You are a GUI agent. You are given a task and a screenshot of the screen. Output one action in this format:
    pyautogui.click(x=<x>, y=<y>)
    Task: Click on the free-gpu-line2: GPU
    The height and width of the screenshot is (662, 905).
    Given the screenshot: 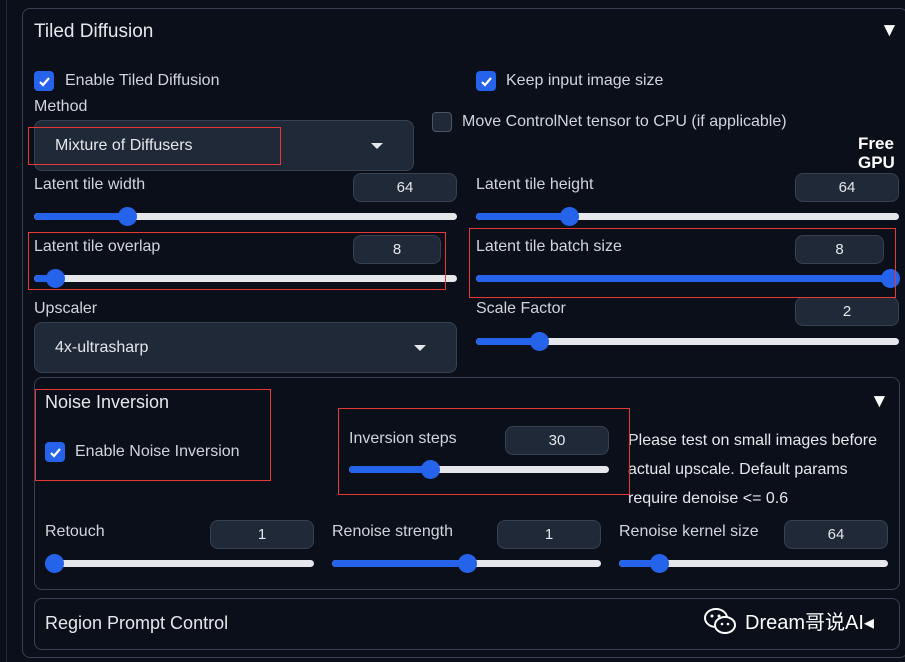 What is the action you would take?
    pyautogui.click(x=876, y=162)
    